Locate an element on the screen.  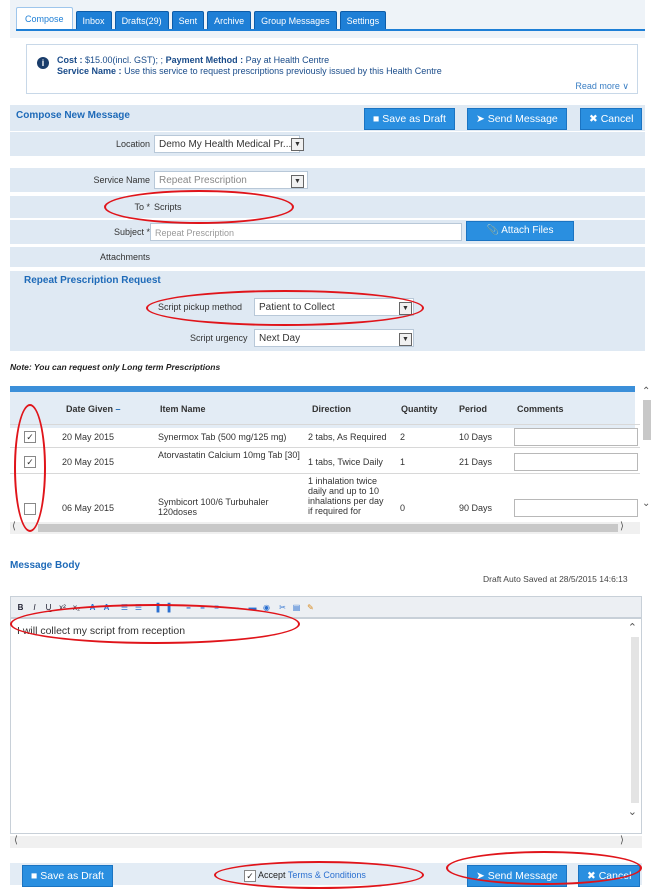
row-3-date: 06 May 2015 is located at coordinates (88, 508).